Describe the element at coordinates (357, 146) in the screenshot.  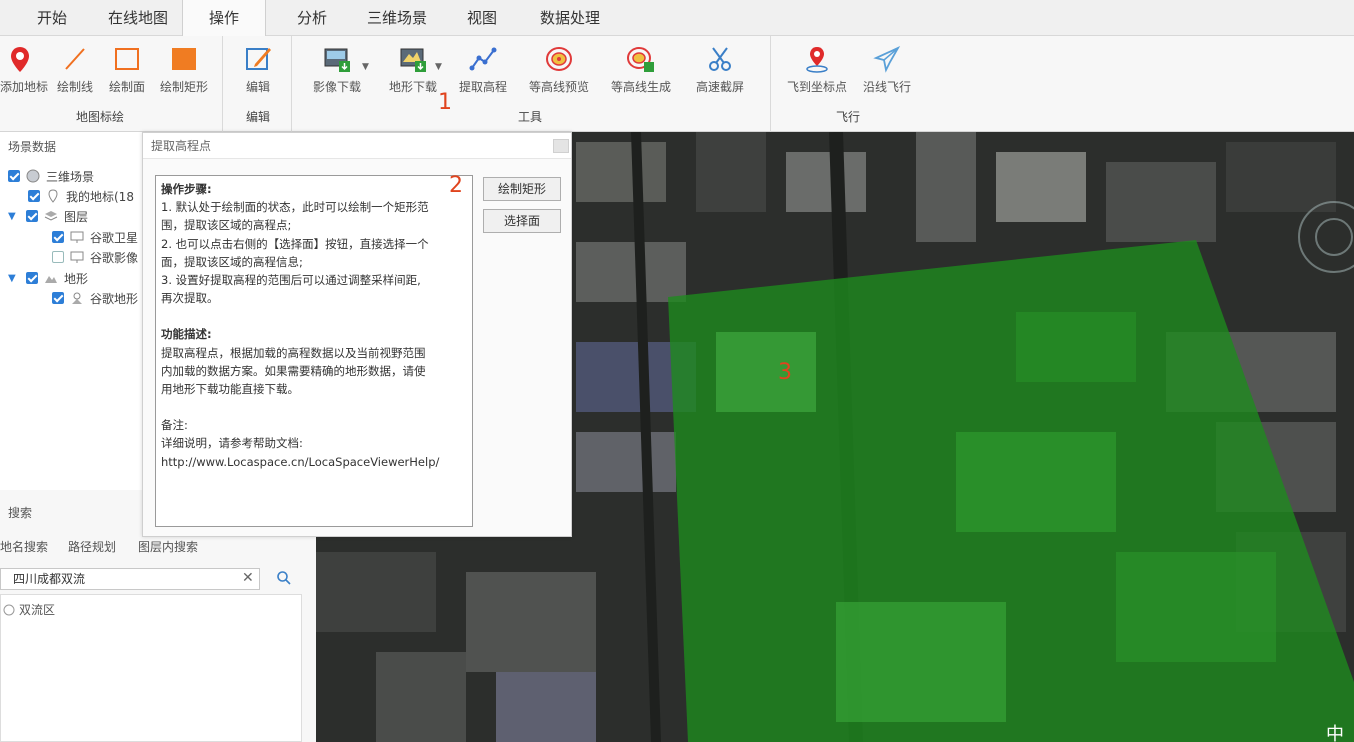
I see `dialog-title: 提取高程点` at that location.